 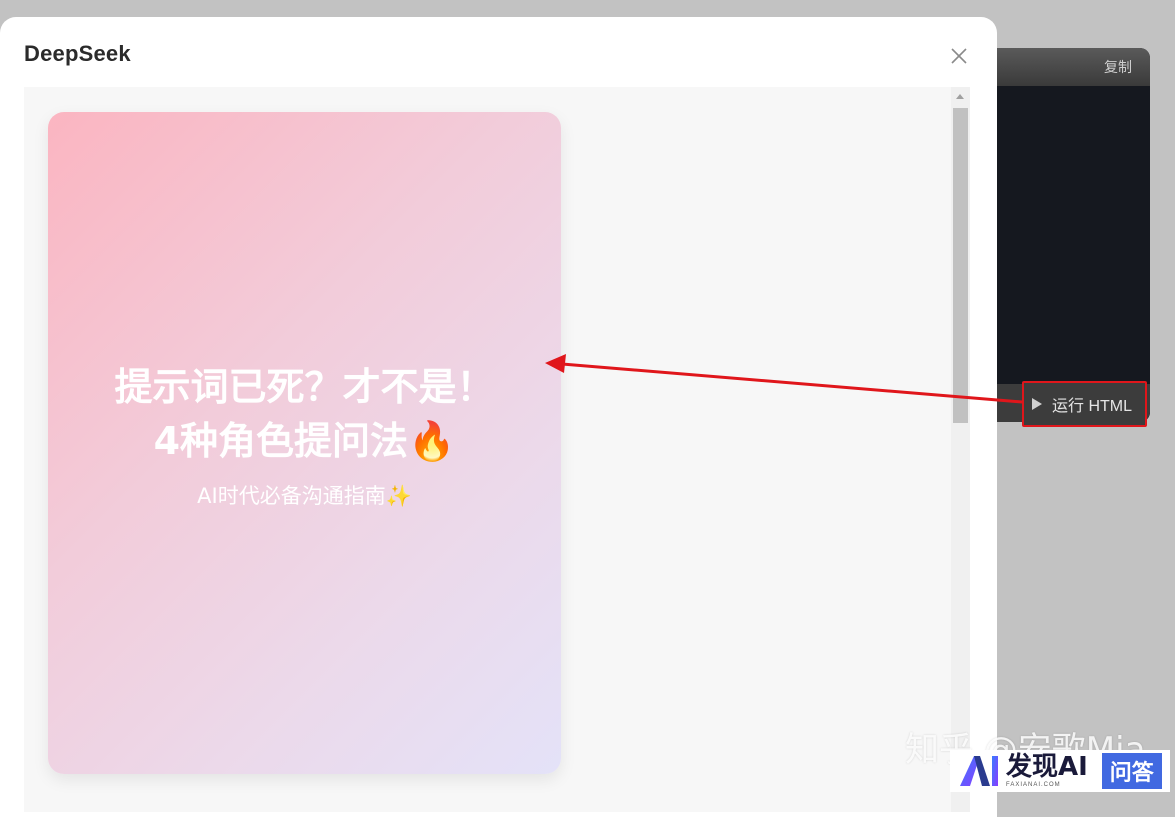 What do you see at coordinates (77, 53) in the screenshot?
I see `modal-title: DeepSeek` at bounding box center [77, 53].